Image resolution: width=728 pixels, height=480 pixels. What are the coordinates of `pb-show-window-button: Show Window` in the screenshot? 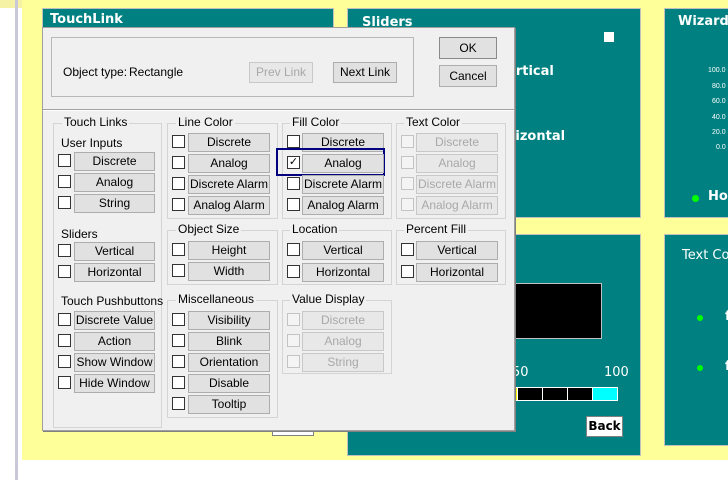 It's located at (114, 362).